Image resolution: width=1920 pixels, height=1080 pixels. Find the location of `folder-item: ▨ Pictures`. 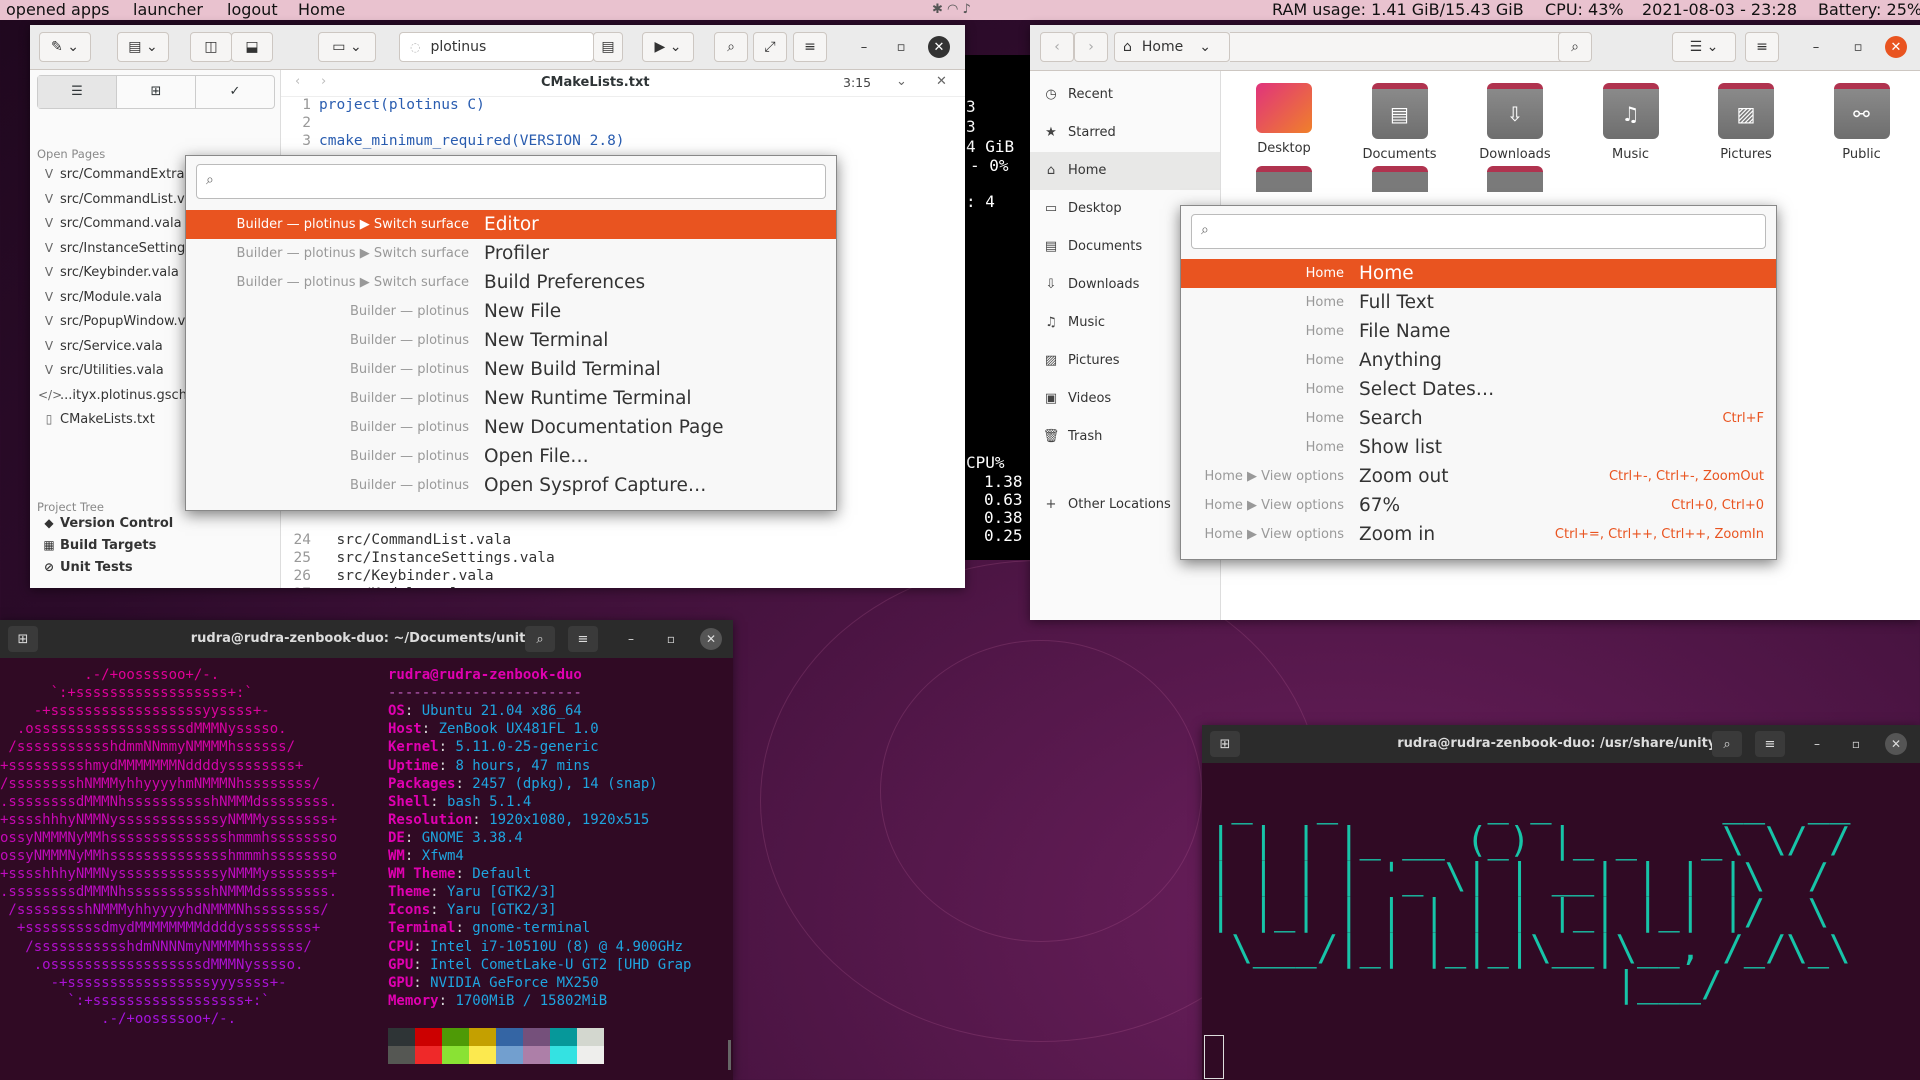

folder-item: ▨ Pictures is located at coordinates (1746, 122).